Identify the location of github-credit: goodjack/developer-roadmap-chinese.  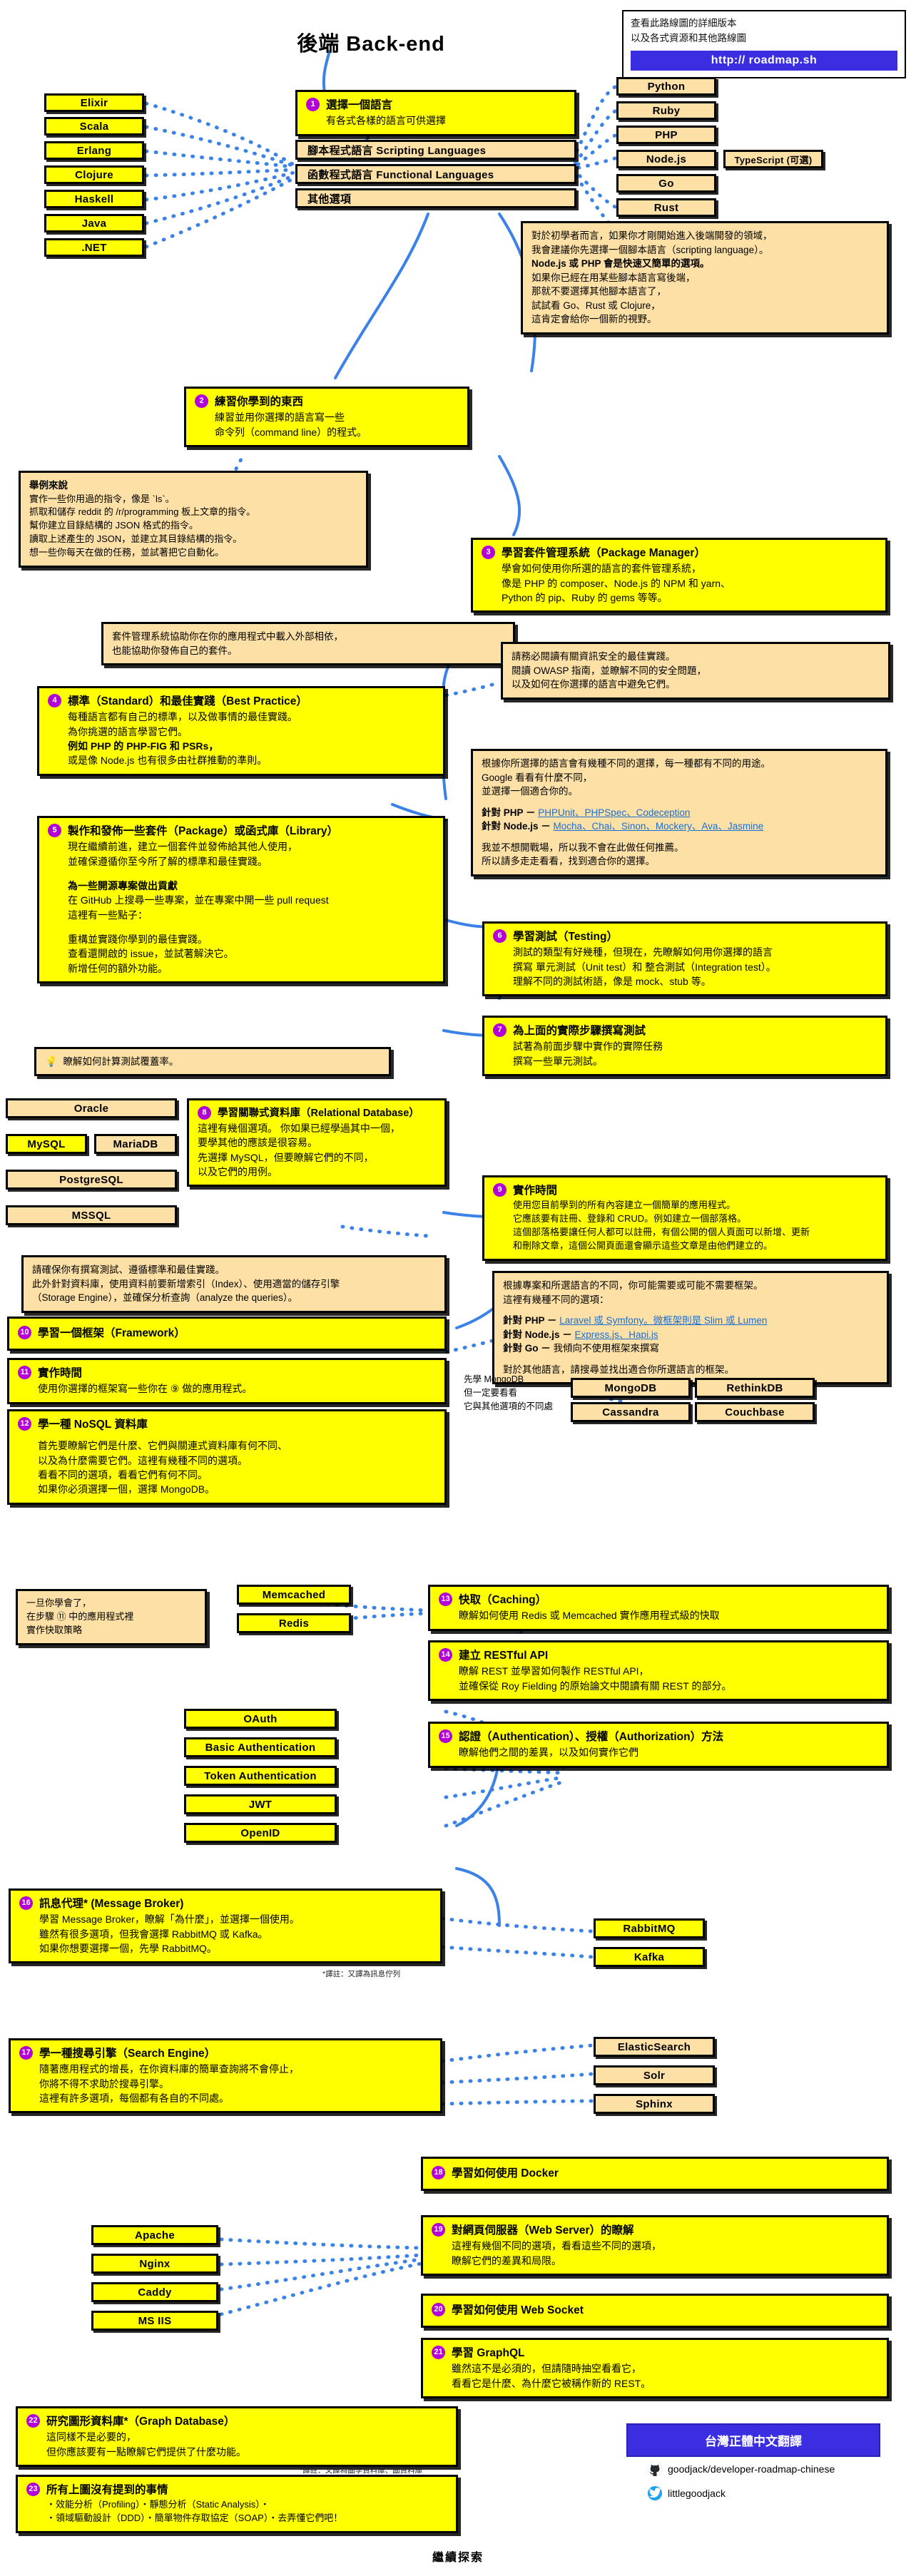
(741, 2469).